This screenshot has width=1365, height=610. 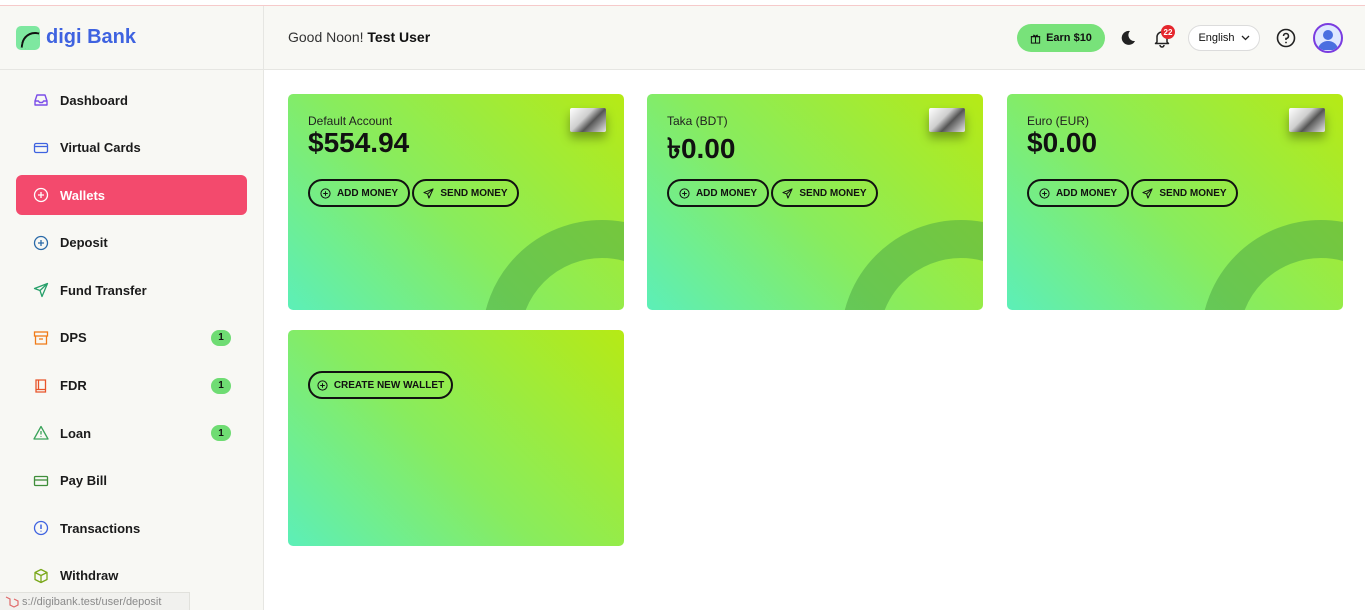 What do you see at coordinates (1128, 38) in the screenshot?
I see `moon-icon` at bounding box center [1128, 38].